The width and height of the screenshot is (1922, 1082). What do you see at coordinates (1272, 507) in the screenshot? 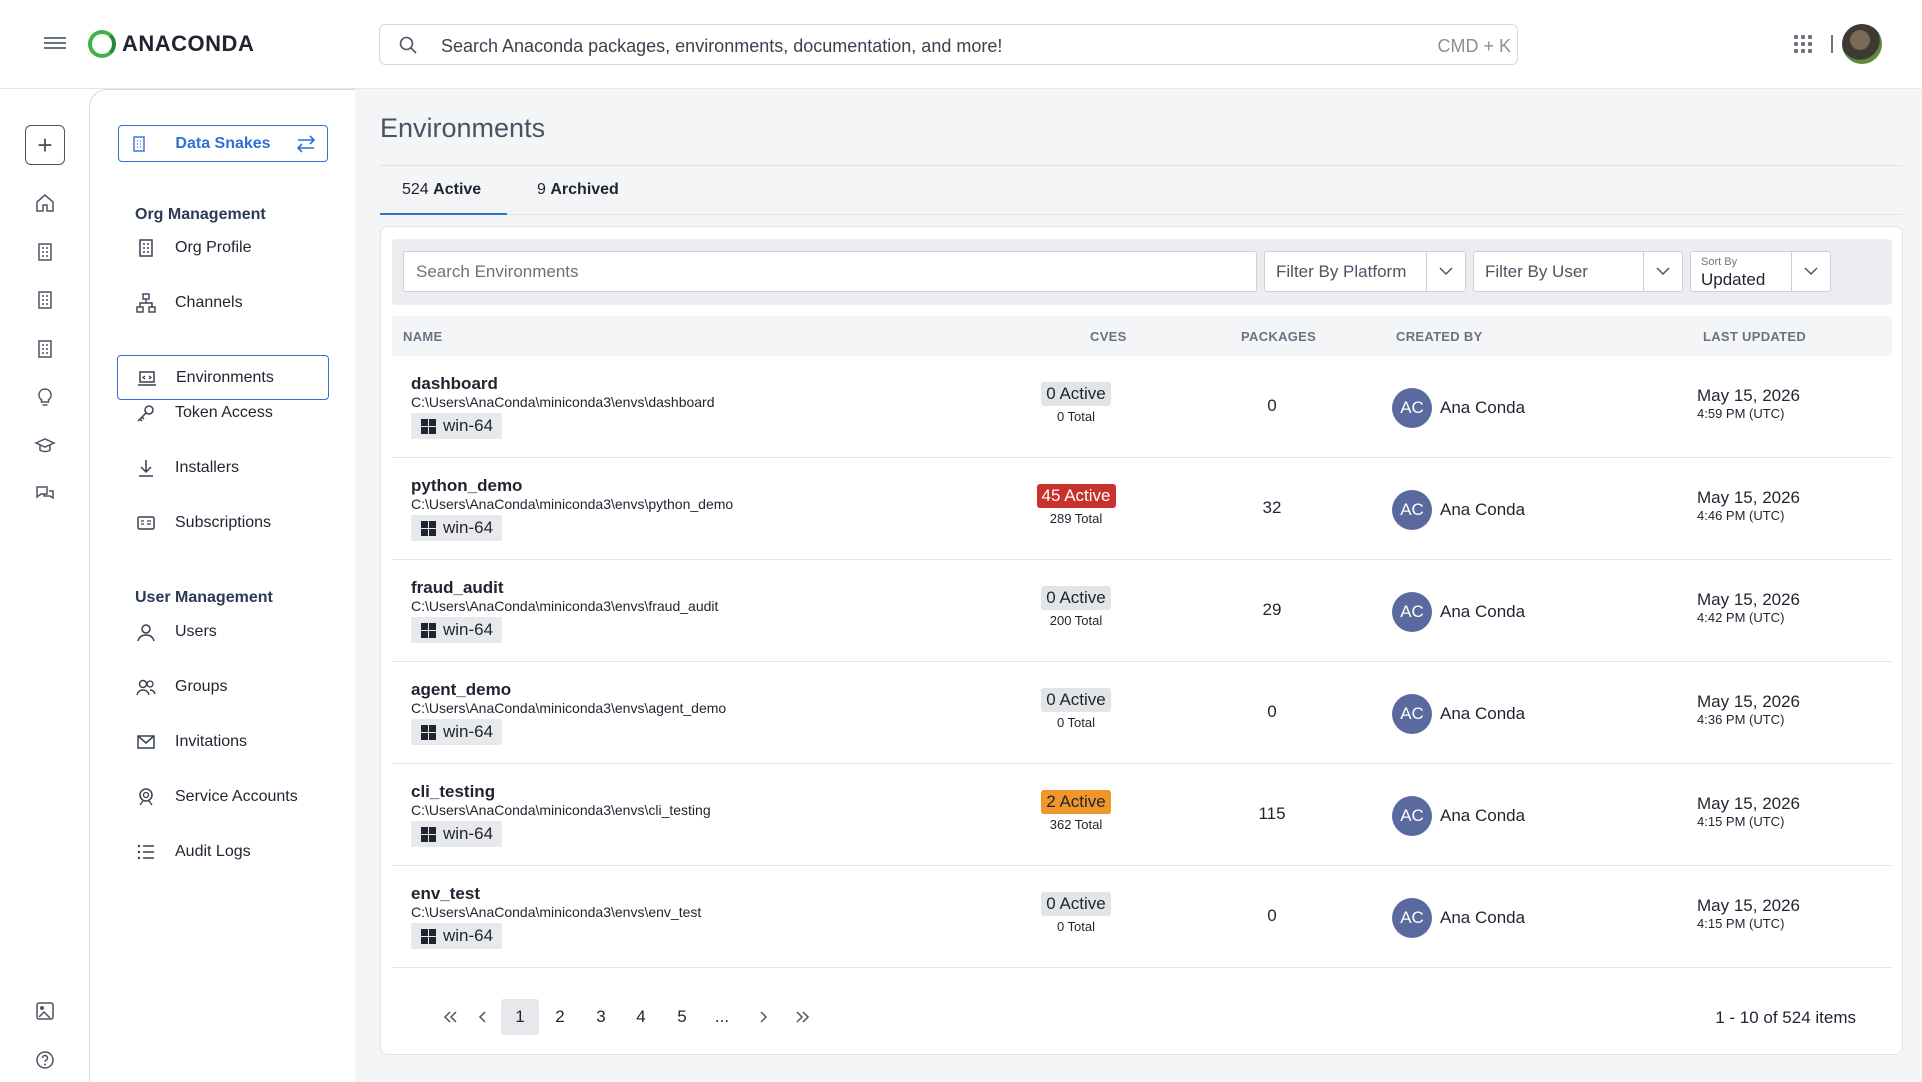
I see `package-count: 32` at bounding box center [1272, 507].